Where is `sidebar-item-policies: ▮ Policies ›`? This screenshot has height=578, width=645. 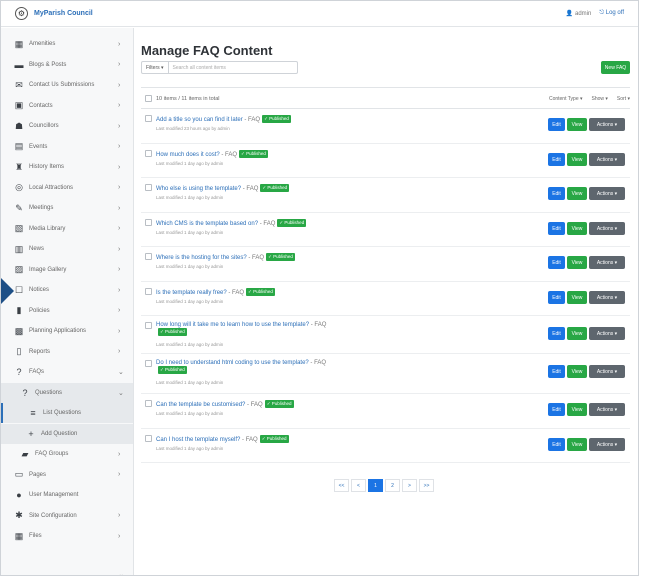
sidebar-item-policies: ▮ Policies › is located at coordinates (67, 311).